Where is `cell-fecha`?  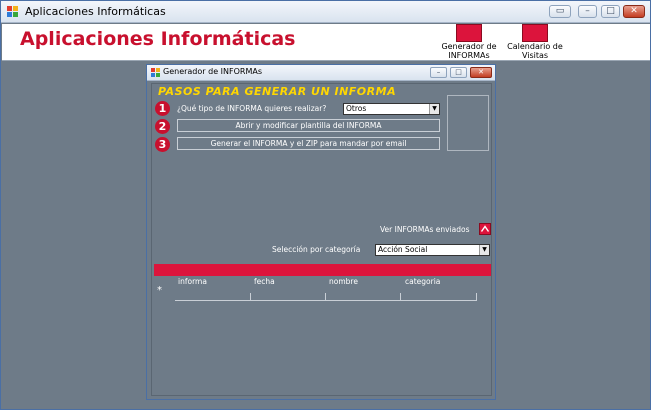 cell-fecha is located at coordinates (288, 297).